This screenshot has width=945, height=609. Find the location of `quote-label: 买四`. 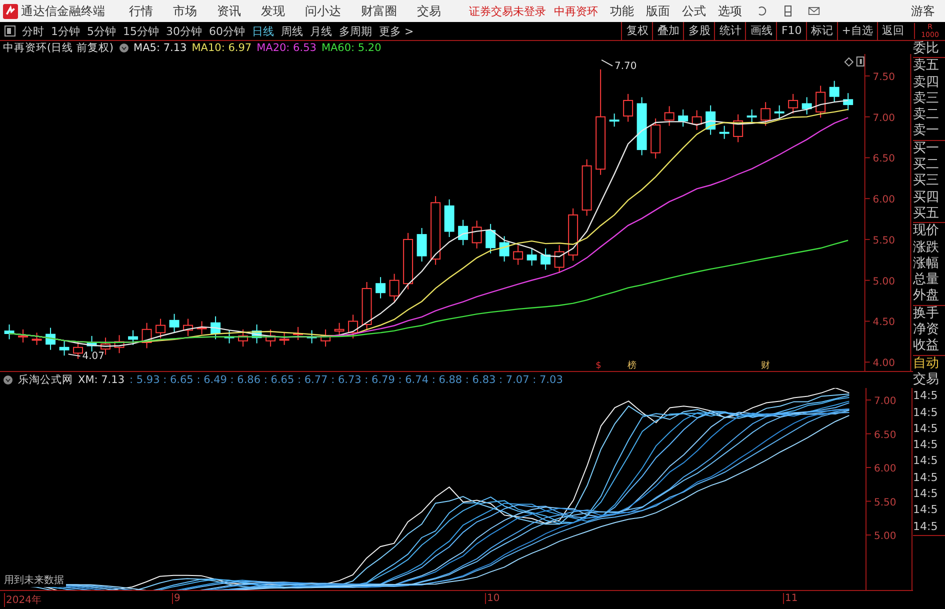

quote-label: 买四 is located at coordinates (926, 198).